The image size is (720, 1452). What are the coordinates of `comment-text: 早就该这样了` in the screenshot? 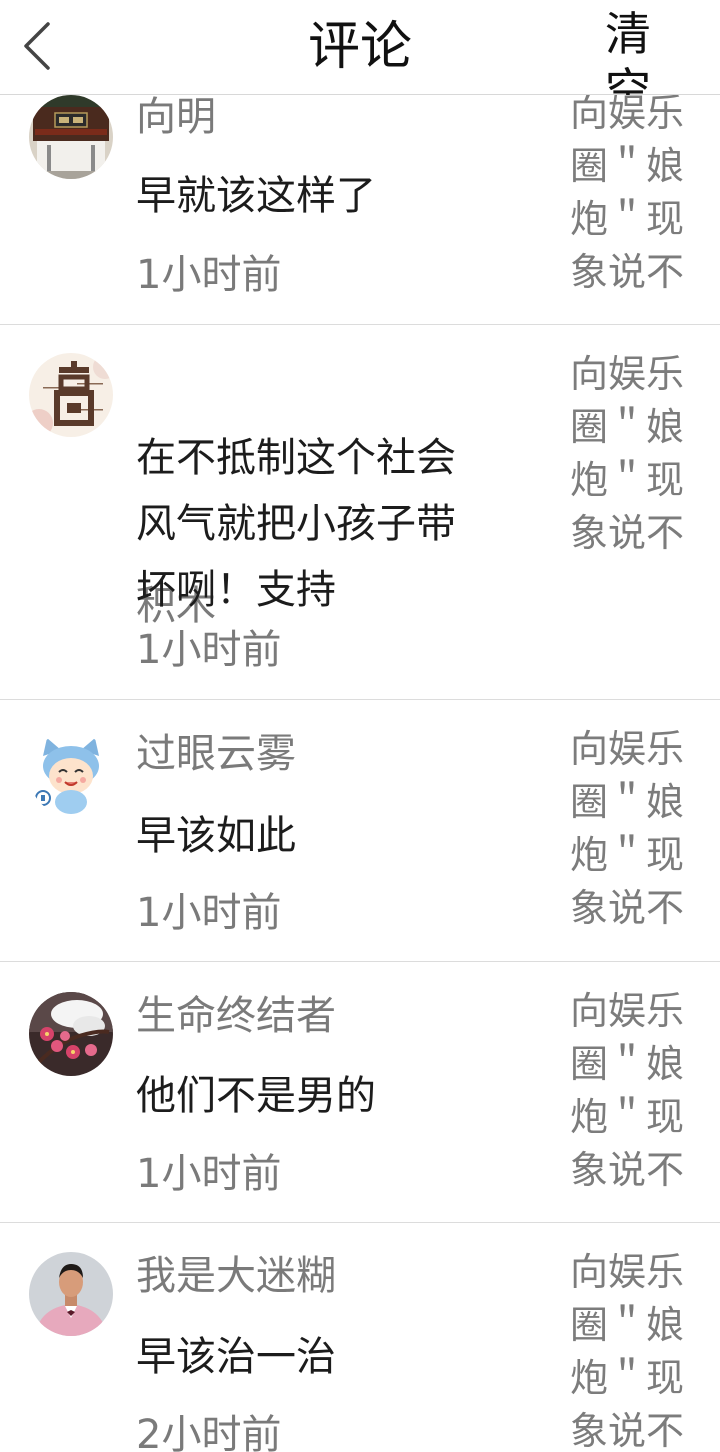 It's located at (256, 196).